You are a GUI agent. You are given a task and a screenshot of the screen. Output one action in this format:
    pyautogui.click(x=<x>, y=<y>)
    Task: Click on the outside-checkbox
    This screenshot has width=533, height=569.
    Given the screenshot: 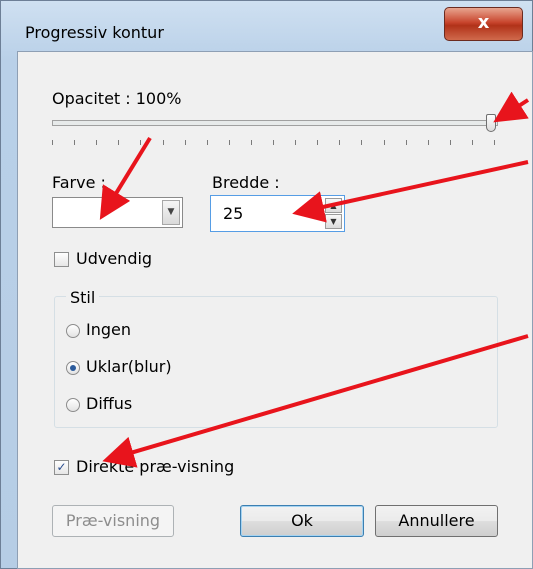 What is the action you would take?
    pyautogui.click(x=61, y=259)
    